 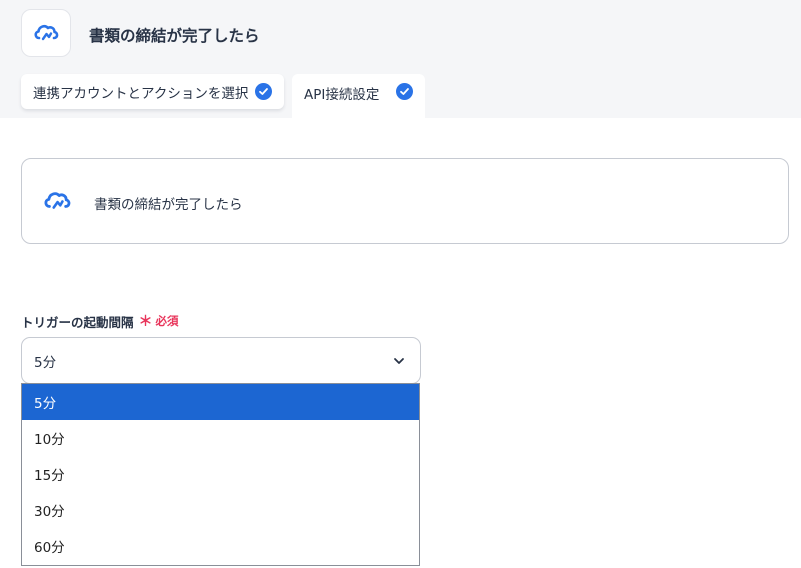 I want to click on tab-api-settings: API接続設定, so click(x=358, y=96).